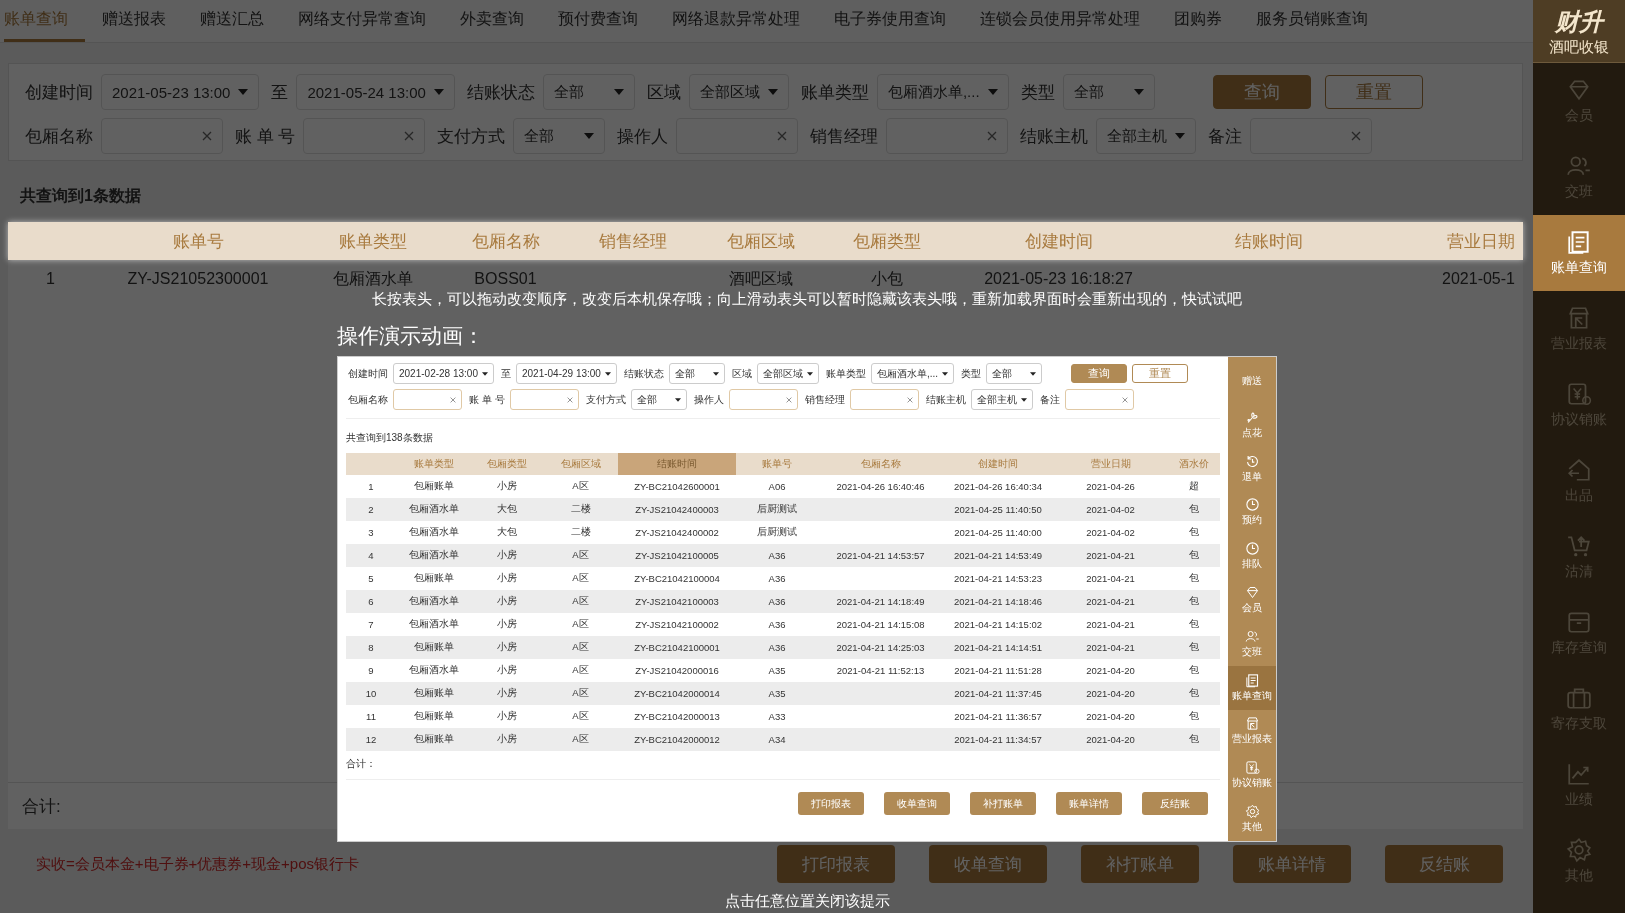 This screenshot has width=1625, height=913. I want to click on sidebar-item: 退单, so click(1252, 468).